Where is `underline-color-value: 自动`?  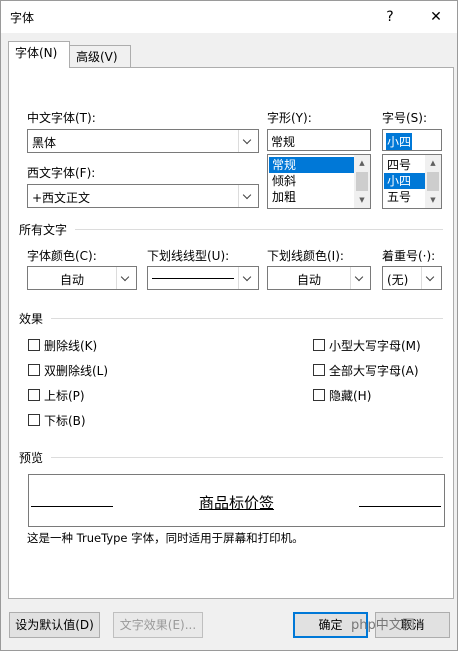
underline-color-value: 自动 is located at coordinates (308, 280).